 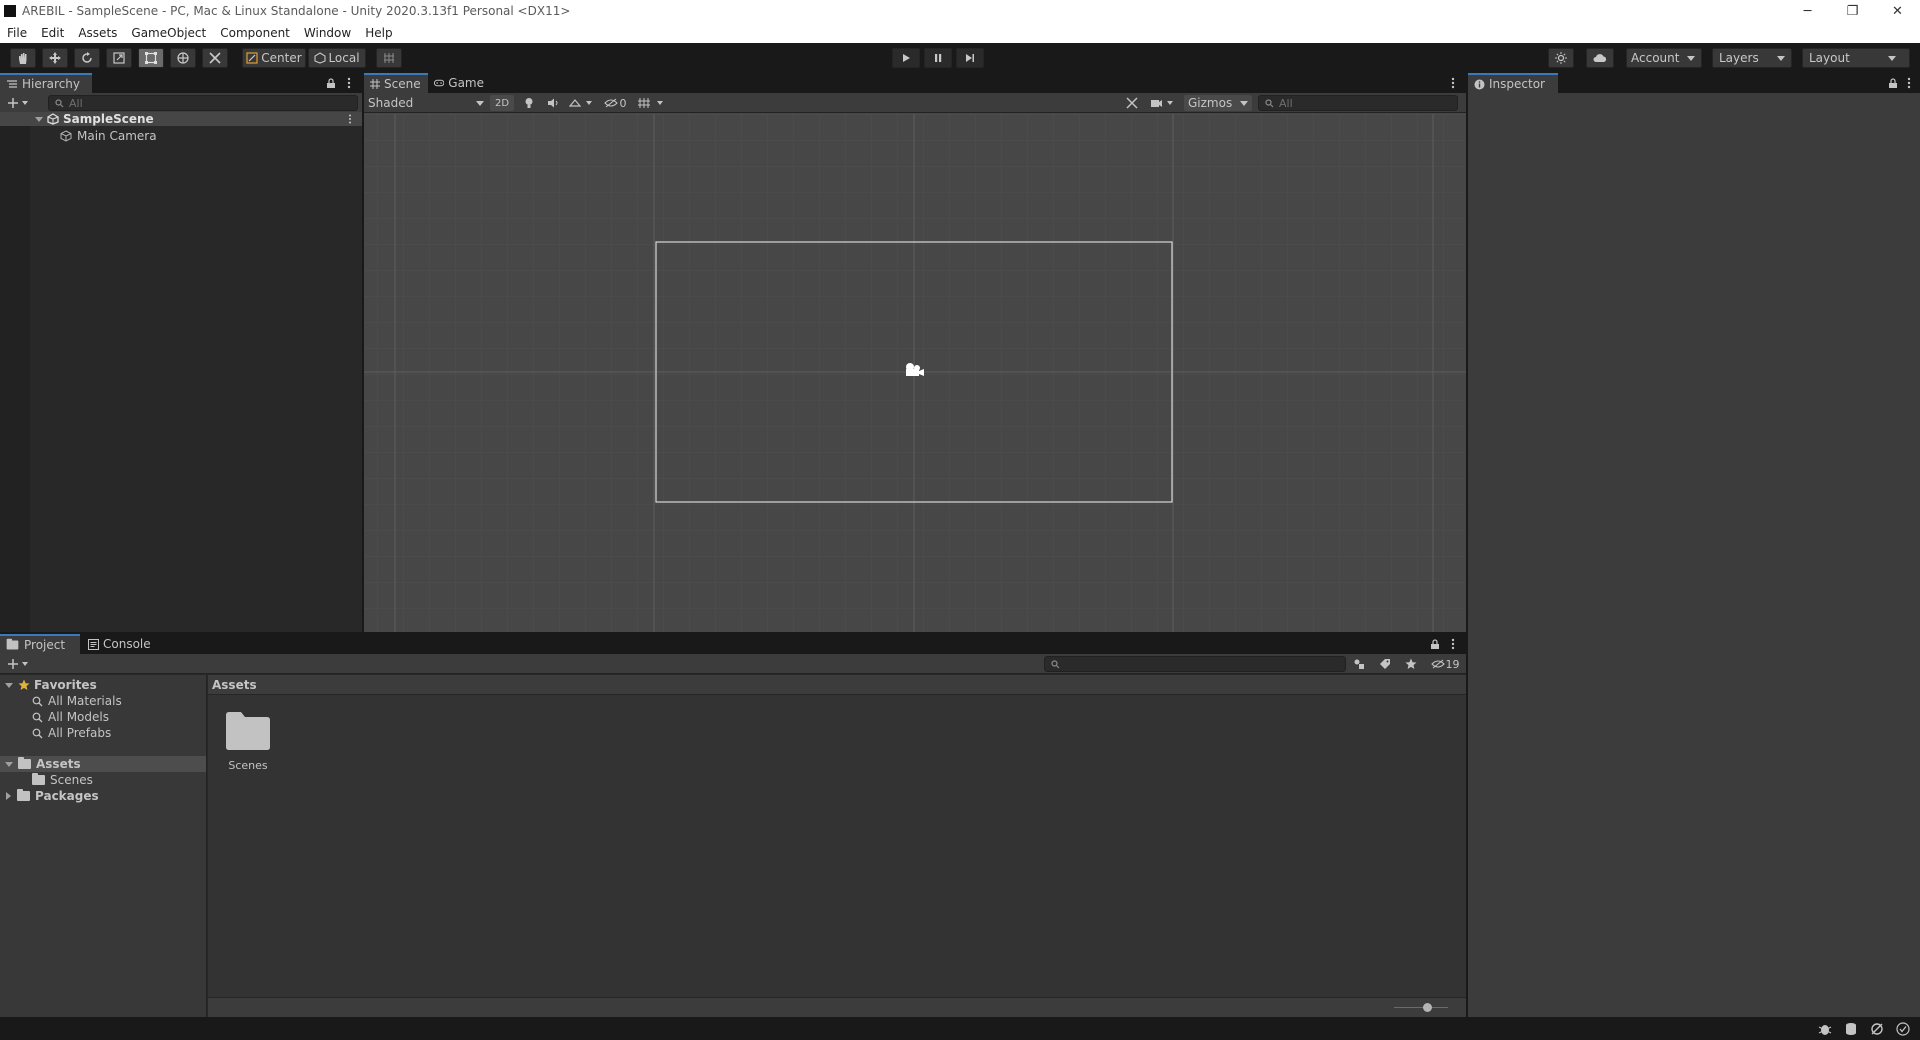 What do you see at coordinates (391, 103) in the screenshot?
I see `draw-mode-label: Shaded` at bounding box center [391, 103].